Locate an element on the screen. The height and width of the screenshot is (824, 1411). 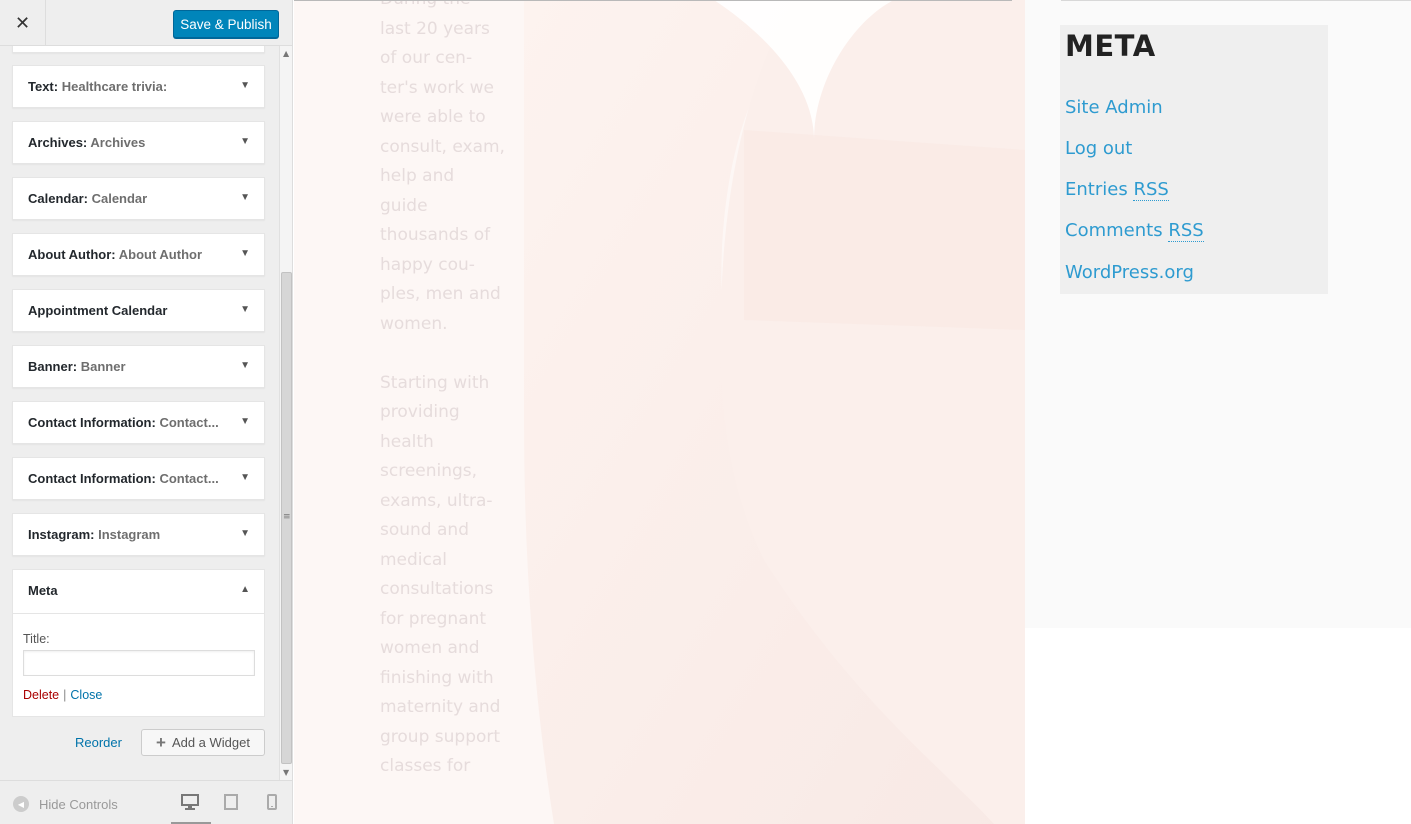
site-admin-link: Site Admin is located at coordinates (1114, 107).